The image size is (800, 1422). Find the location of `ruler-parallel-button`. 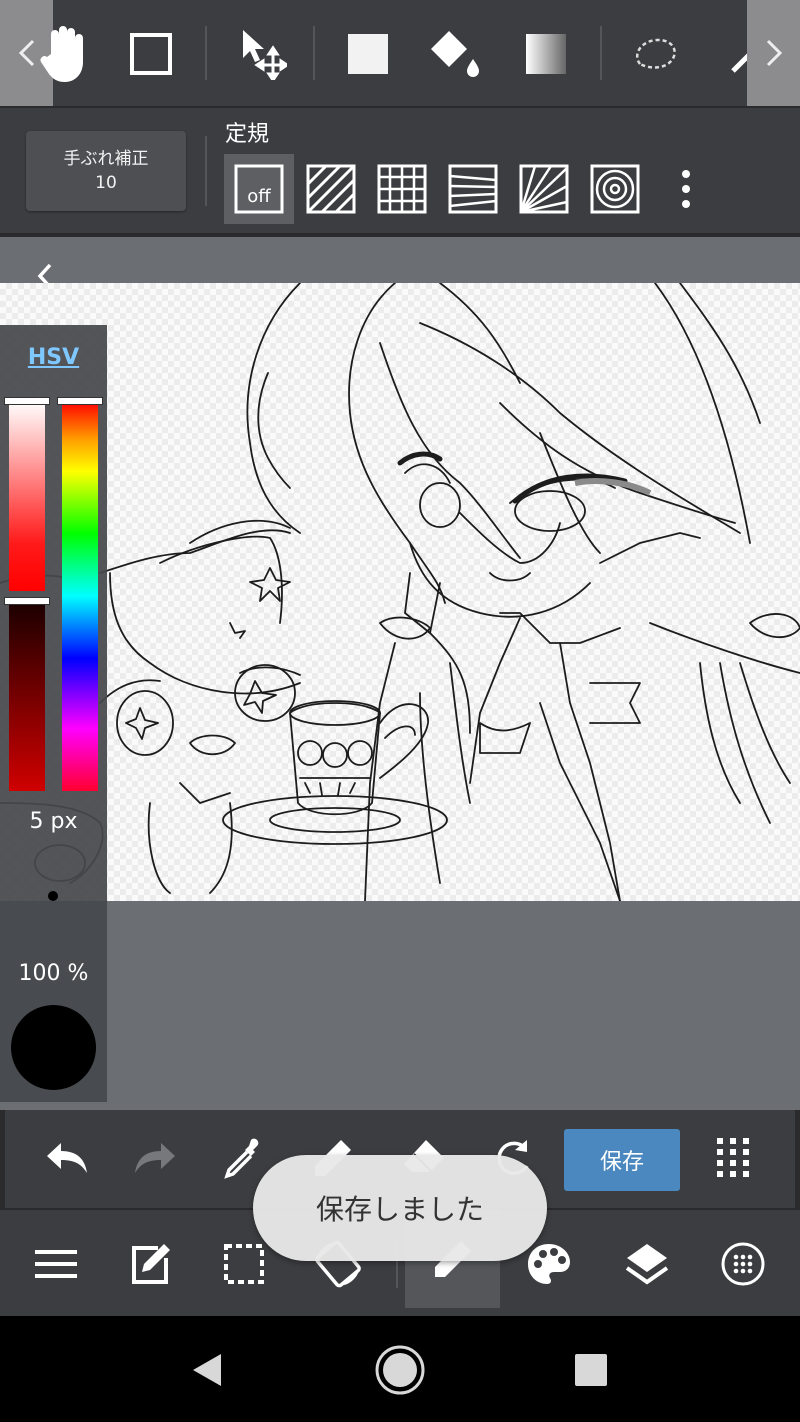

ruler-parallel-button is located at coordinates (331, 189).